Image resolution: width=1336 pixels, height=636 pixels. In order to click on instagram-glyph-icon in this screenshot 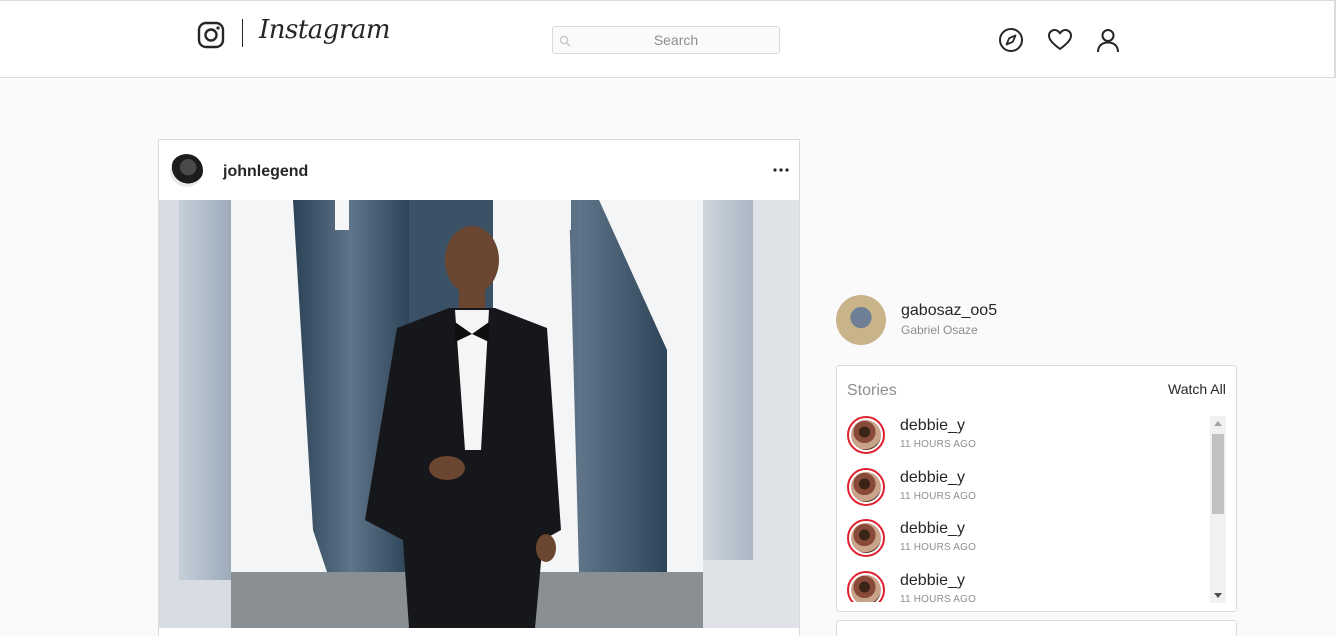, I will do `click(211, 35)`.